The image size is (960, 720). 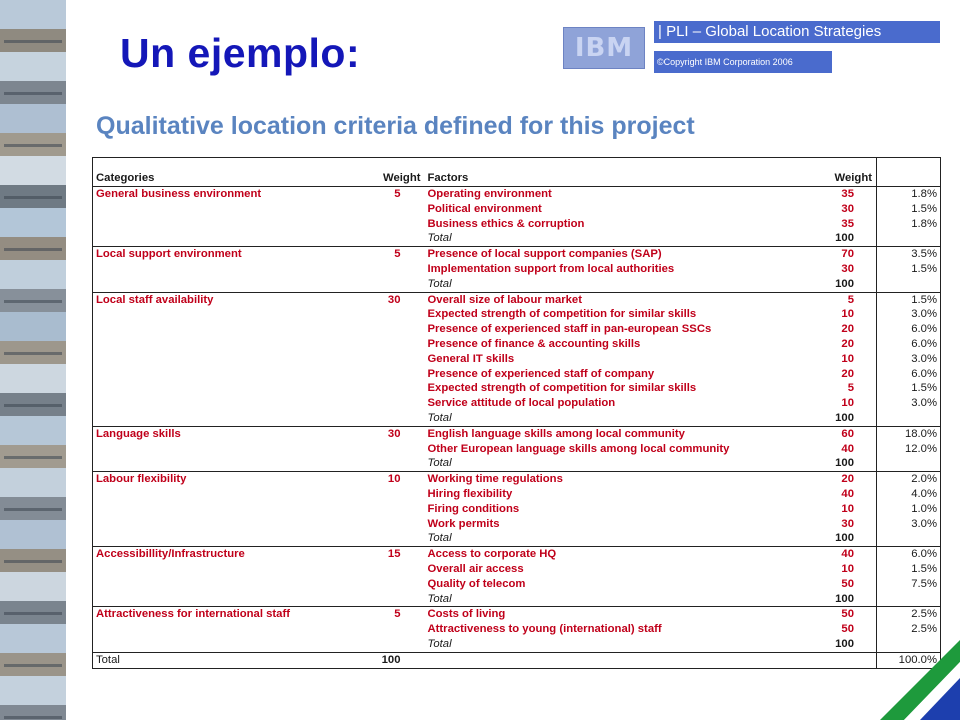 What do you see at coordinates (849, 254) in the screenshot?
I see `factor-weight: 70` at bounding box center [849, 254].